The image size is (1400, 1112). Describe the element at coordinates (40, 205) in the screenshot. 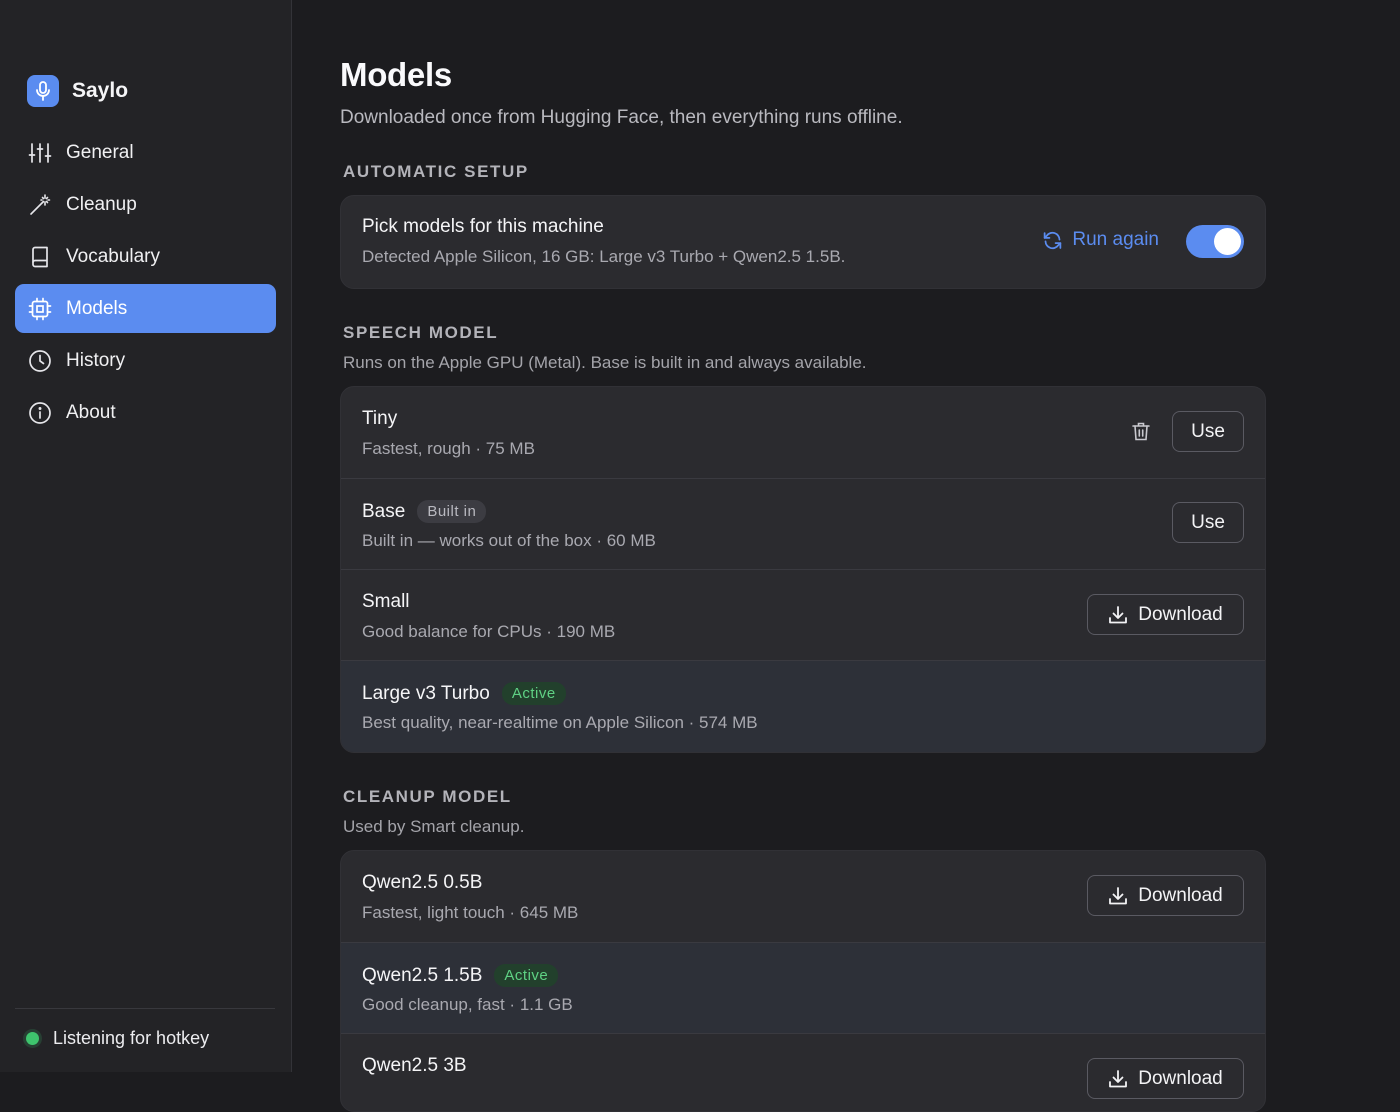

I see `magic-wand-icon` at that location.